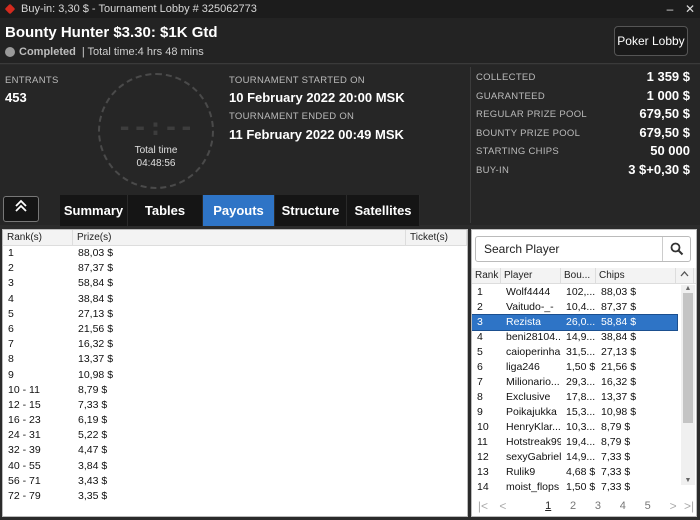  Describe the element at coordinates (480, 307) in the screenshot. I see `player-rank: 2` at that location.